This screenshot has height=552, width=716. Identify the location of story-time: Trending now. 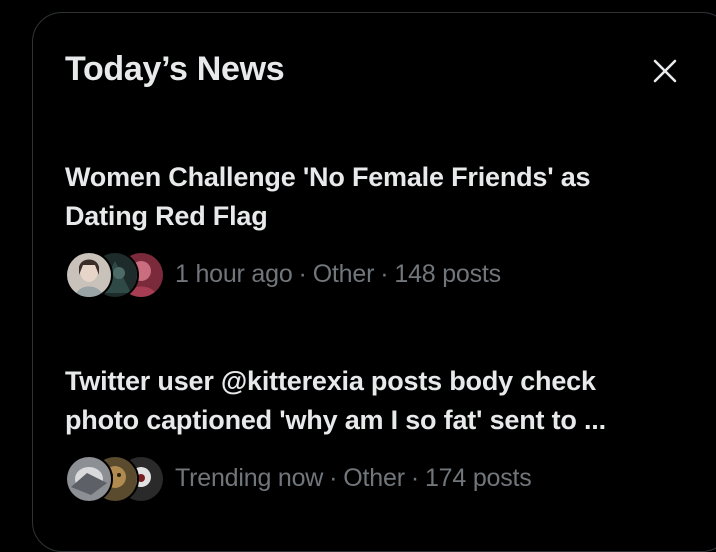
(249, 477).